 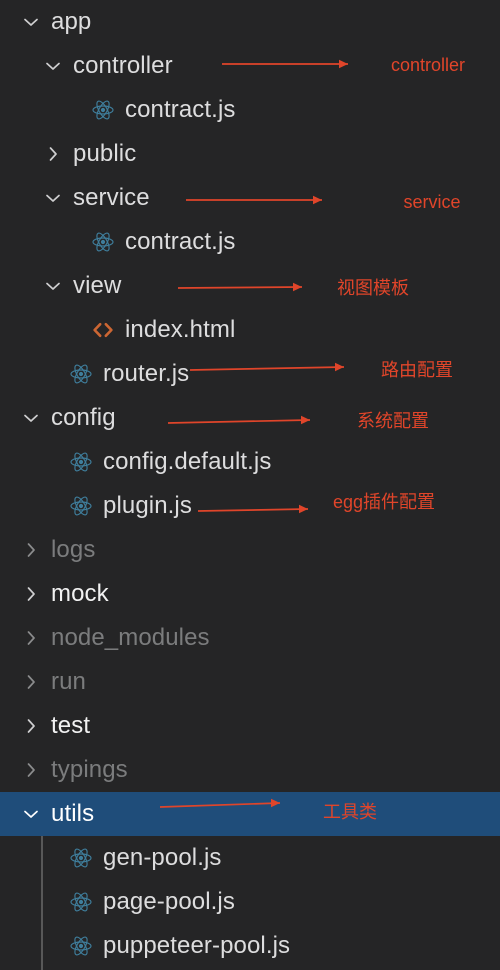 I want to click on tree-row-label: test, so click(x=71, y=725).